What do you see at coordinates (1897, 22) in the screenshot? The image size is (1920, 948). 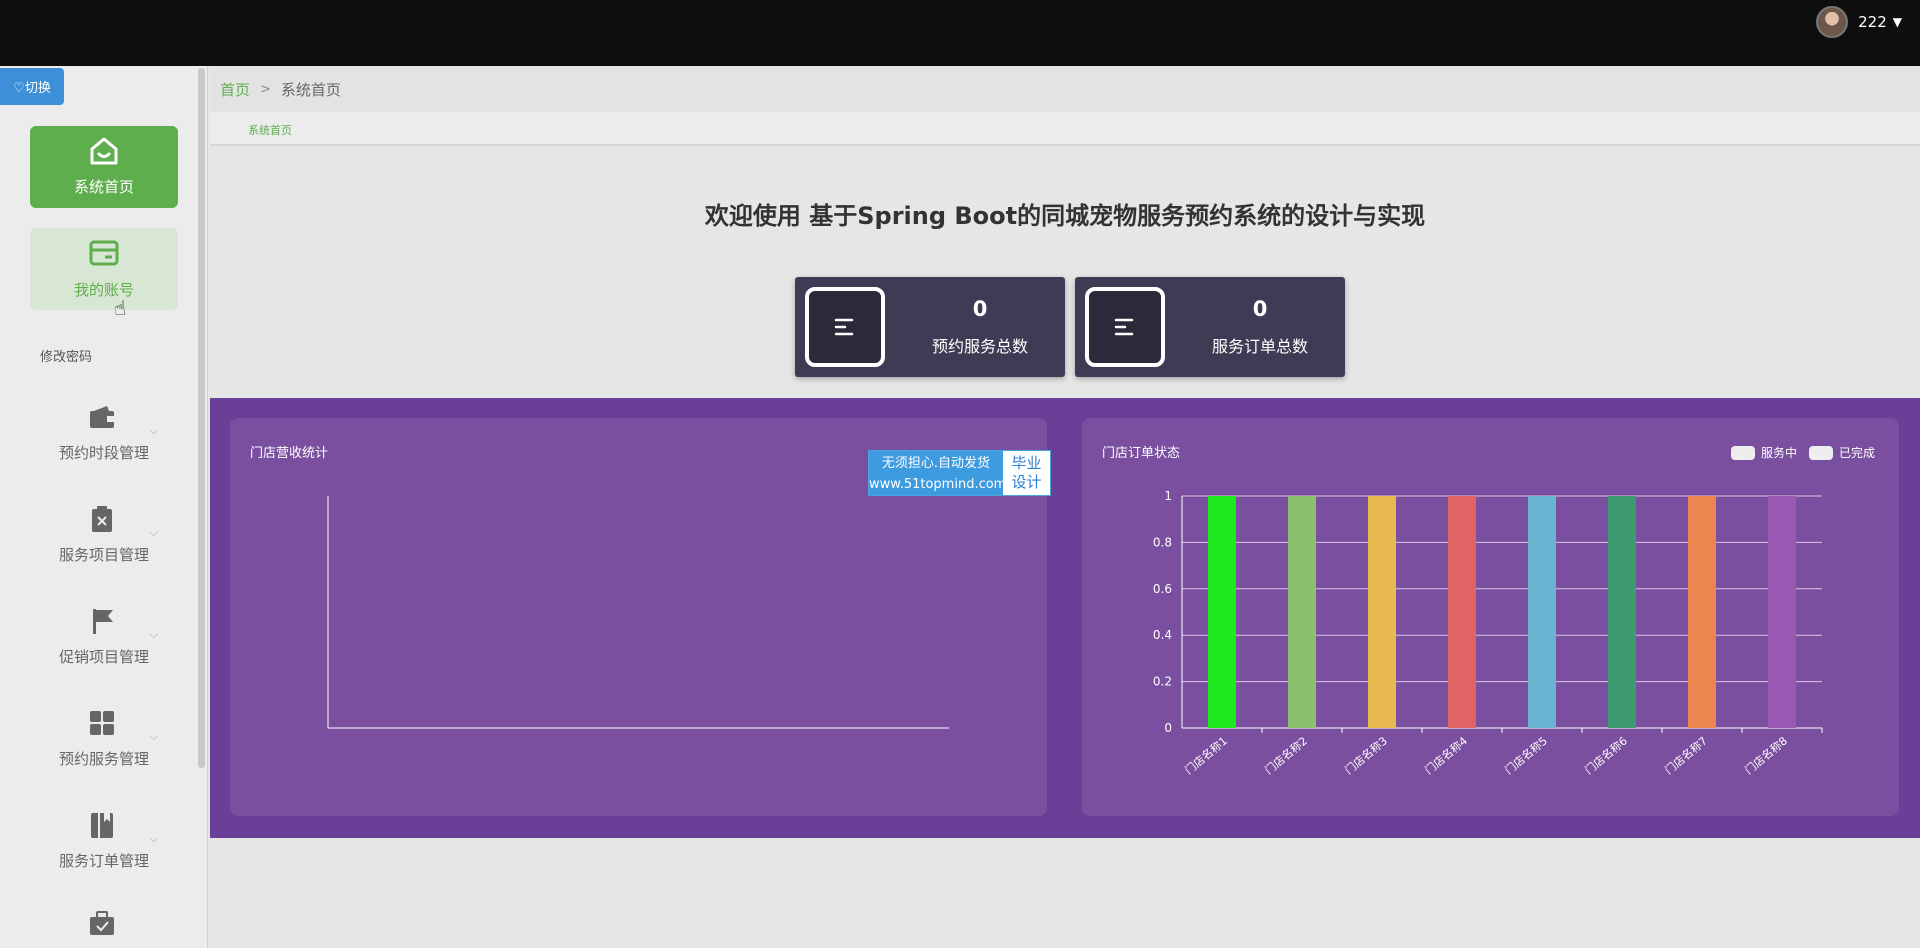 I see `chevron-down-icon: ▼` at bounding box center [1897, 22].